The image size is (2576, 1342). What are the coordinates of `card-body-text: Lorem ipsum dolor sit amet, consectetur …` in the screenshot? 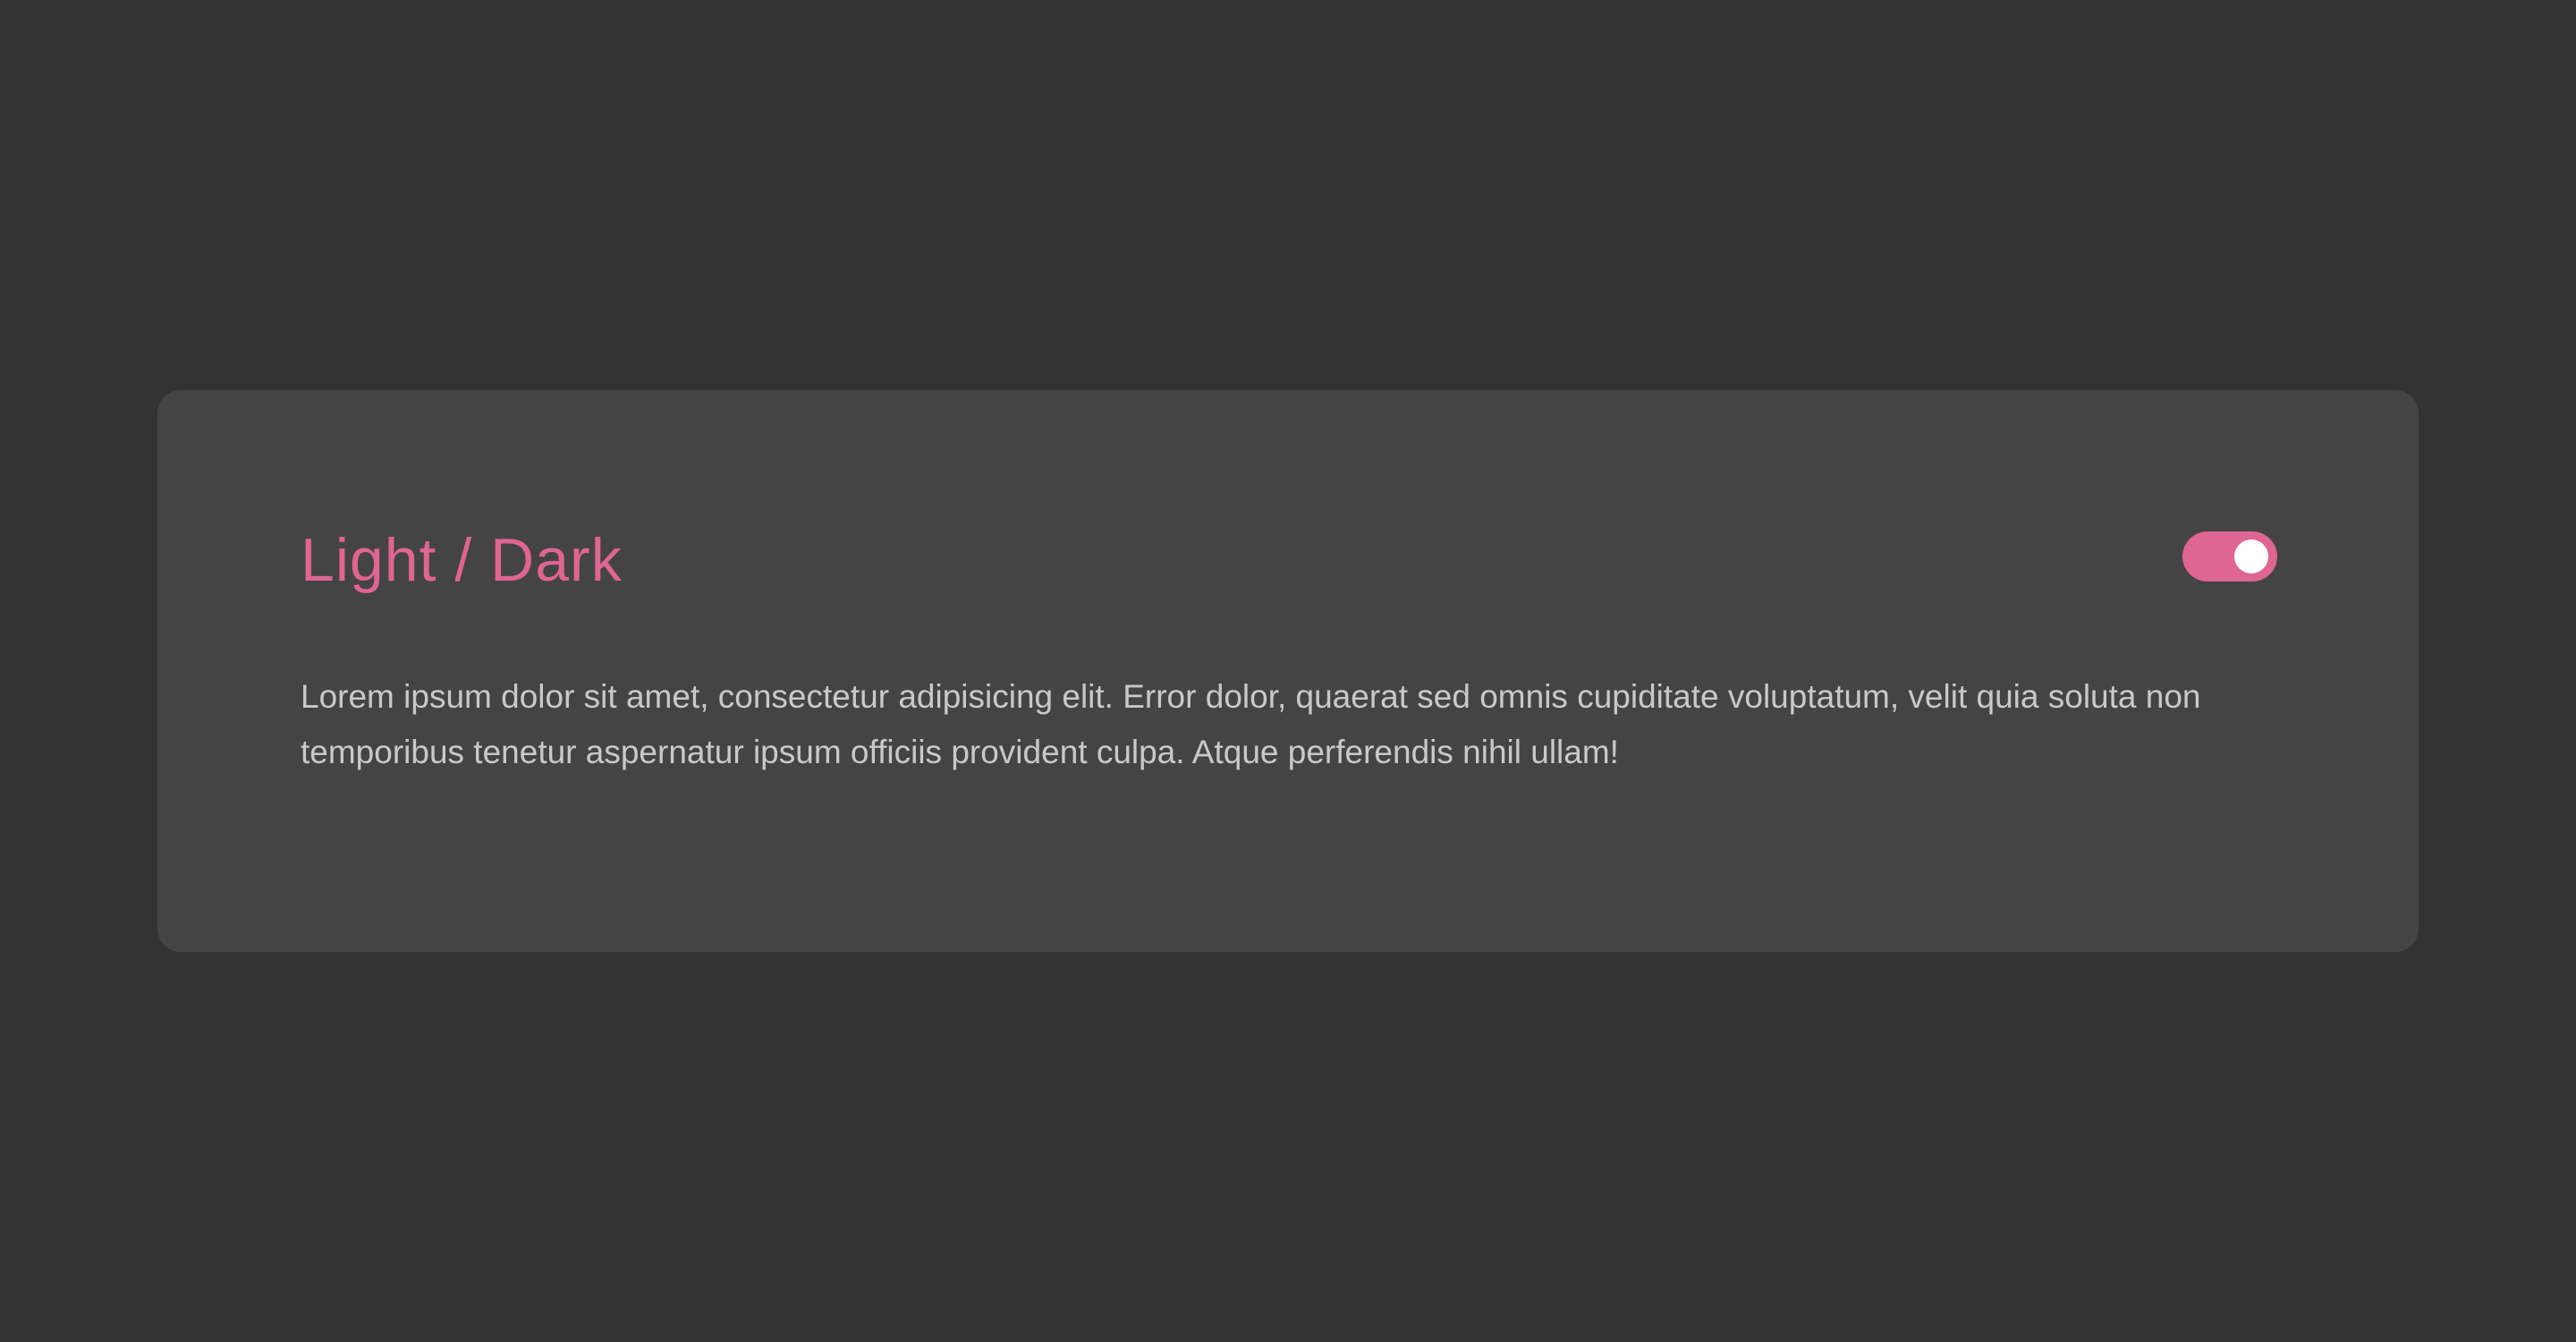 It's located at (1251, 724).